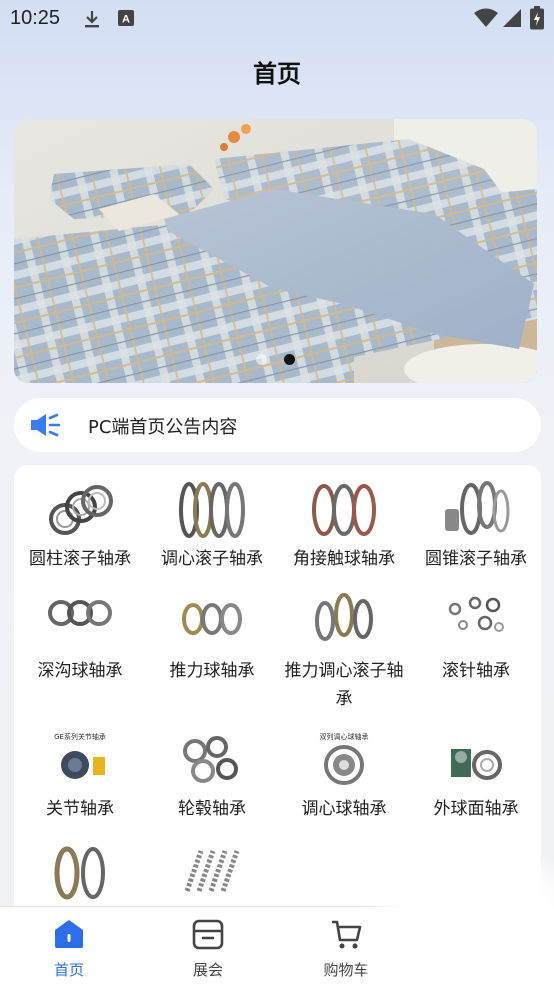 The image size is (554, 984). What do you see at coordinates (344, 685) in the screenshot?
I see `category-label: 推力调心滚子轴承` at bounding box center [344, 685].